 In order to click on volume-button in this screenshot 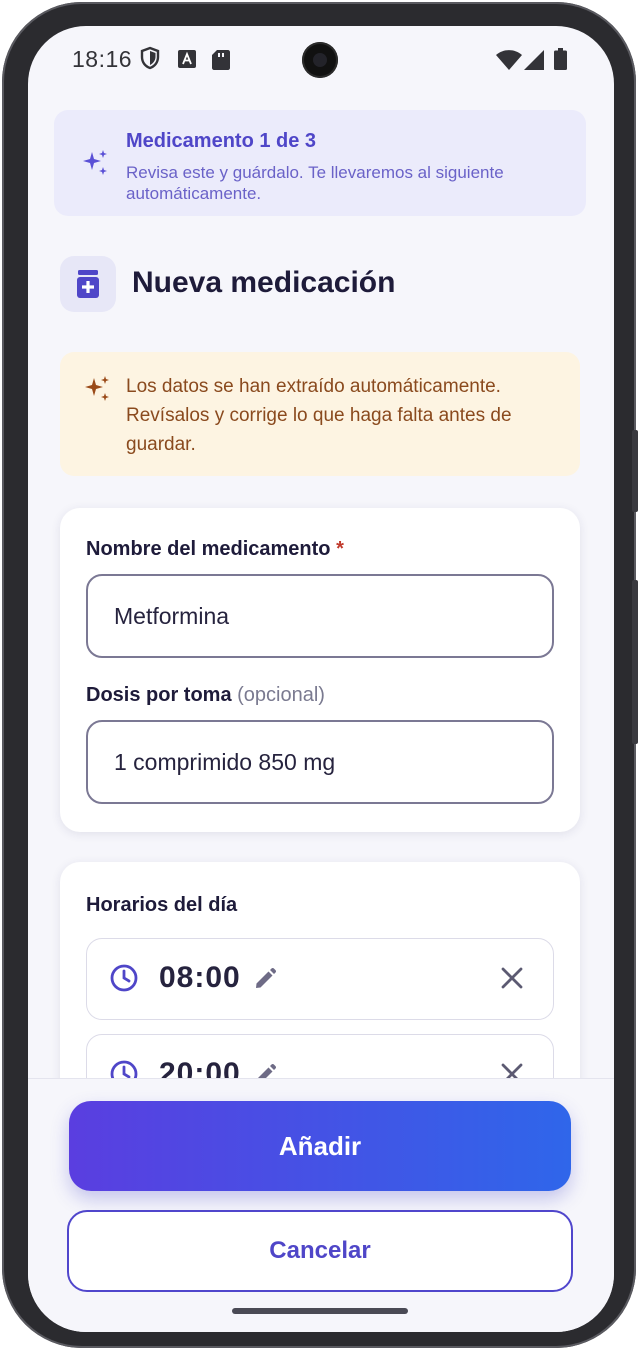, I will do `click(635, 471)`.